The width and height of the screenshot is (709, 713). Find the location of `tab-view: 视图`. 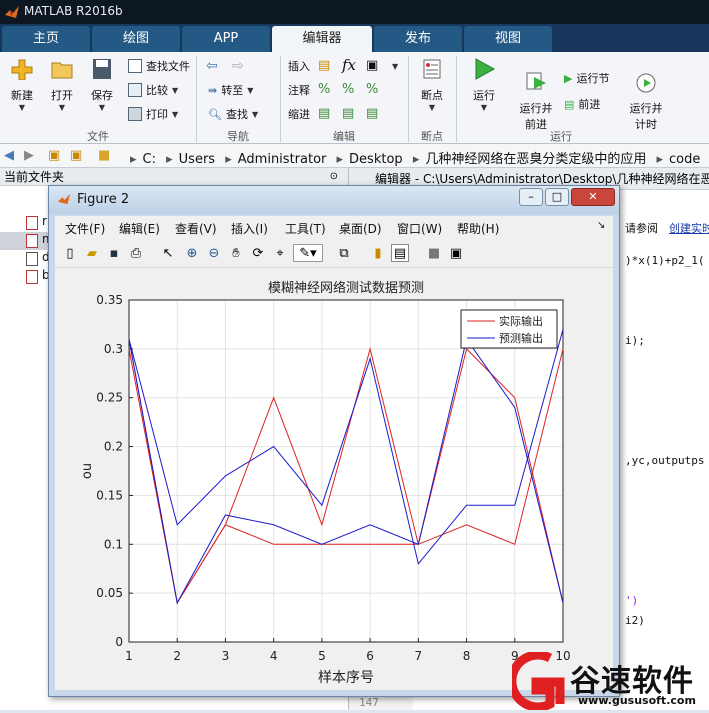

tab-view: 视图 is located at coordinates (508, 39).